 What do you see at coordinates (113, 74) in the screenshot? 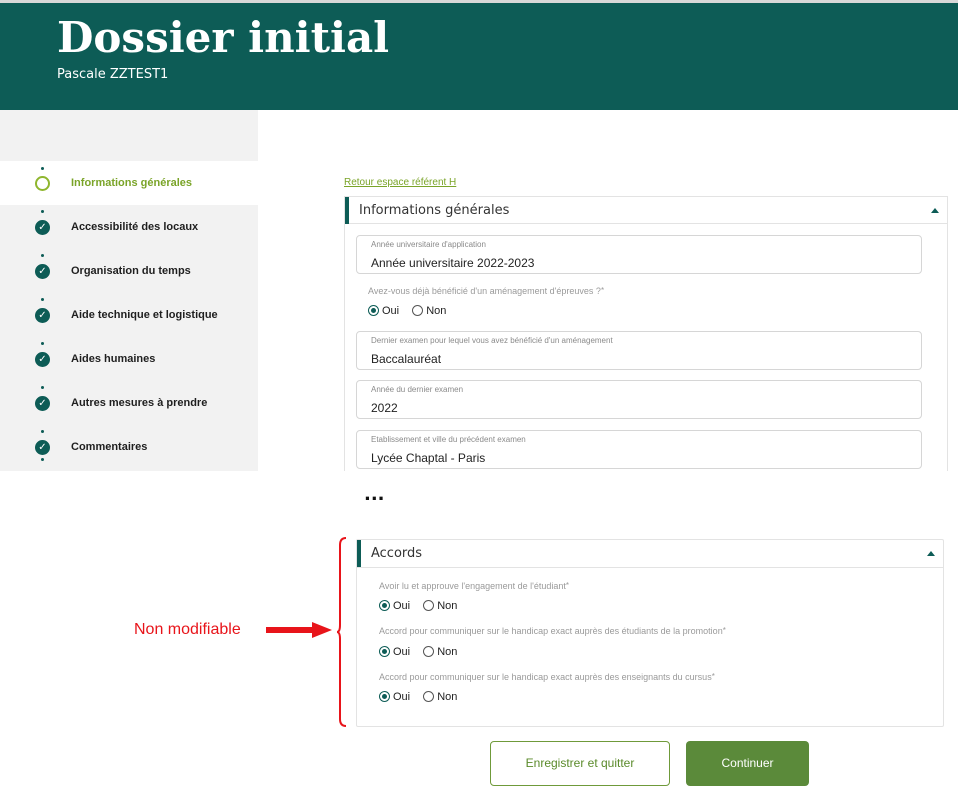
I see `student-name: Pascale ZZTEST1` at bounding box center [113, 74].